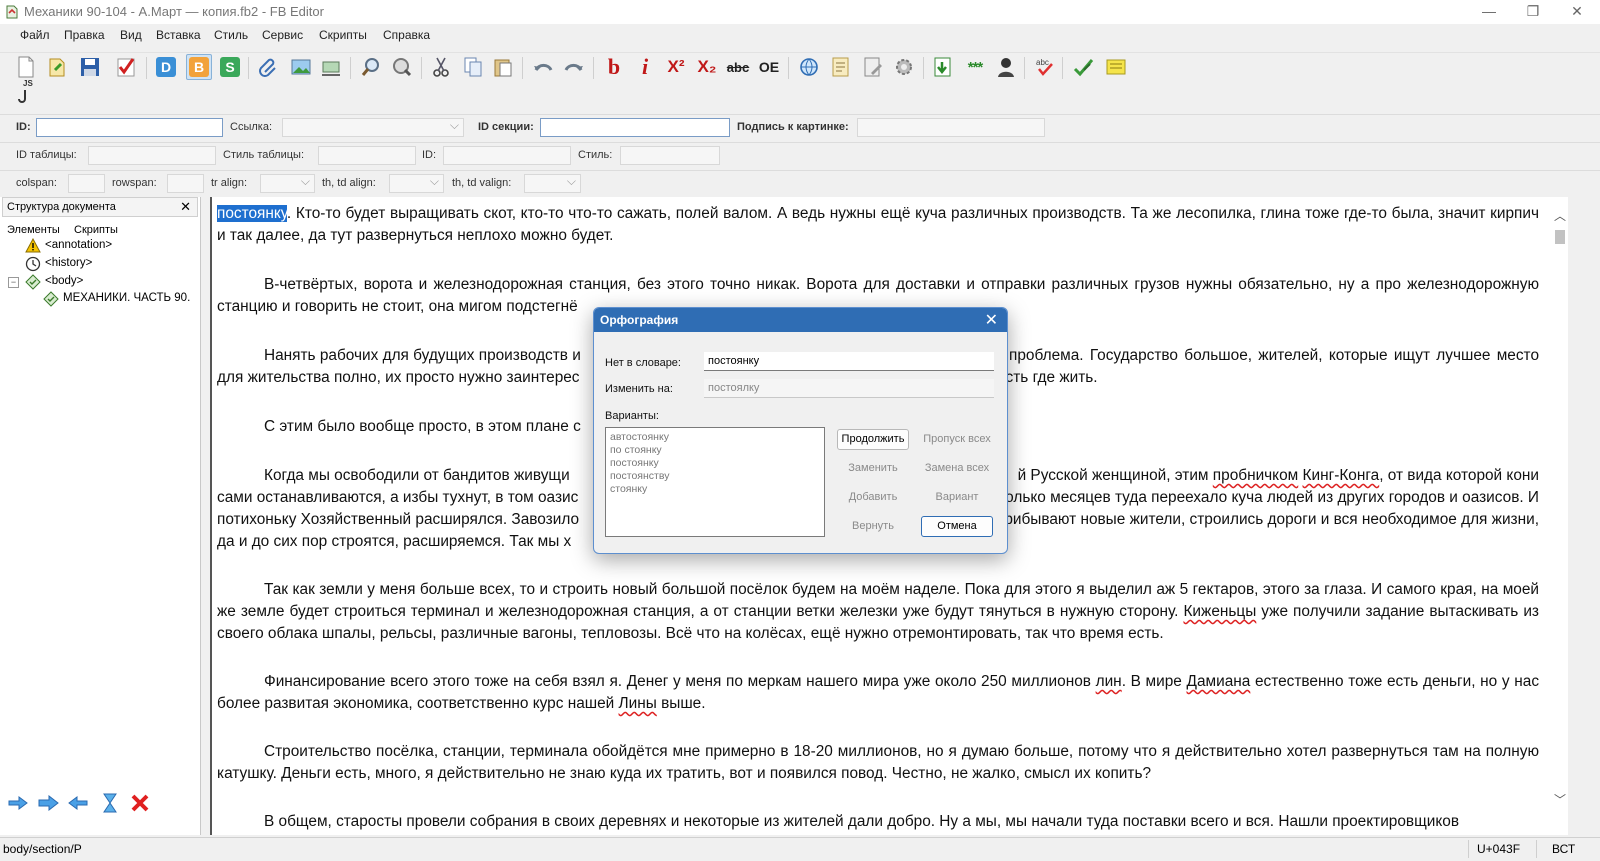 Image resolution: width=1600 pixels, height=861 pixels. I want to click on td-valign-select, so click(552, 183).